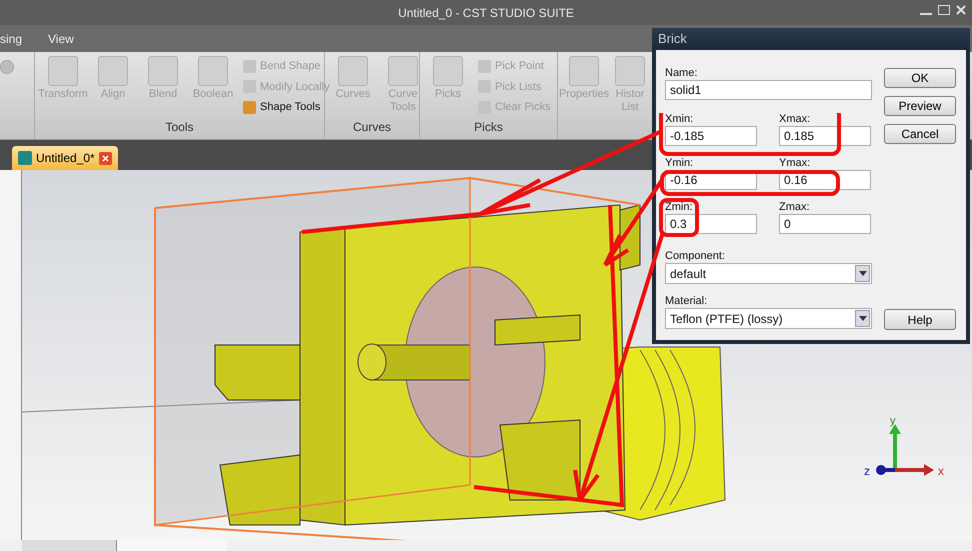 This screenshot has height=551, width=972. Describe the element at coordinates (371, 127) in the screenshot. I see `group-label: Curves` at that location.